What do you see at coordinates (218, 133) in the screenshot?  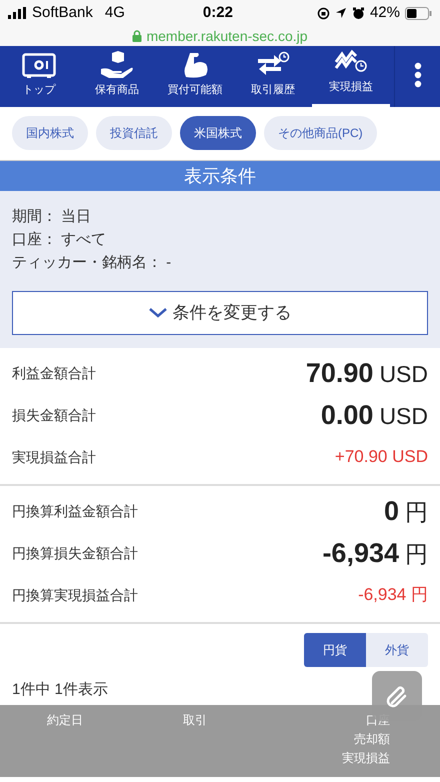 I see `category-tab: 米国株式` at bounding box center [218, 133].